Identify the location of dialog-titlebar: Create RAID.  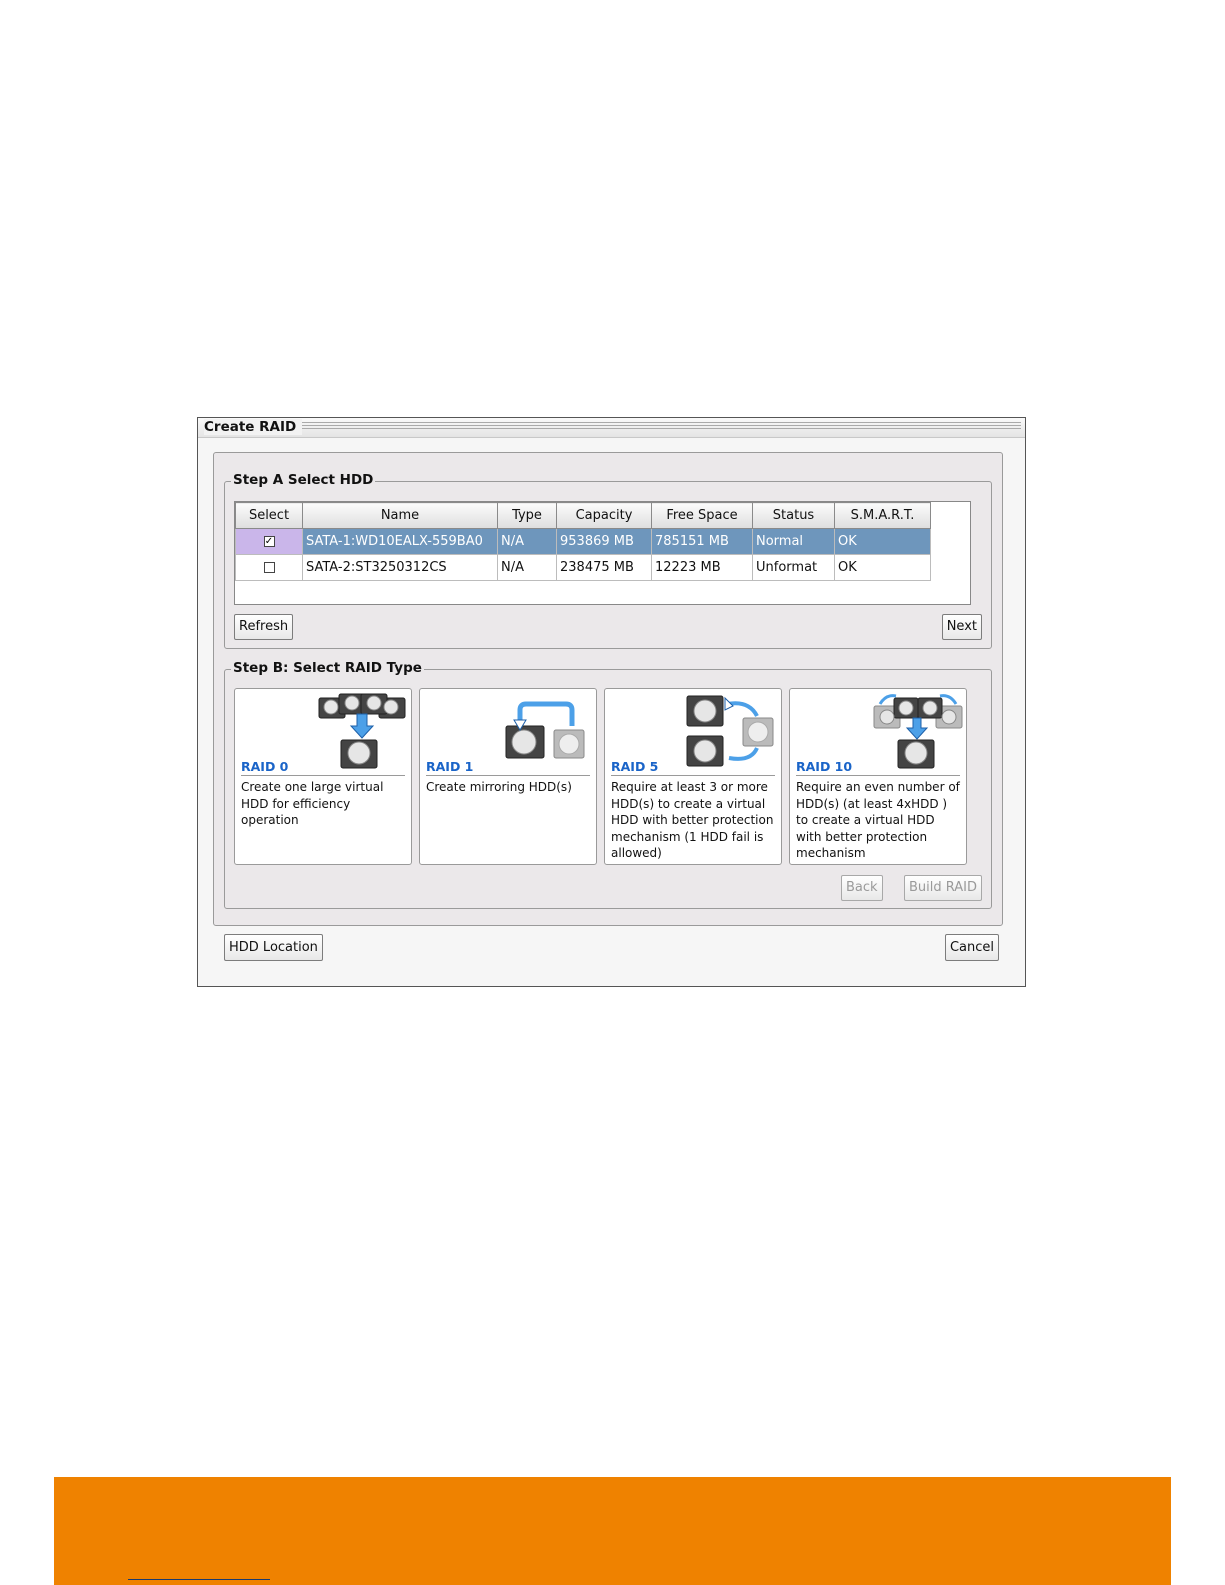
(611, 428).